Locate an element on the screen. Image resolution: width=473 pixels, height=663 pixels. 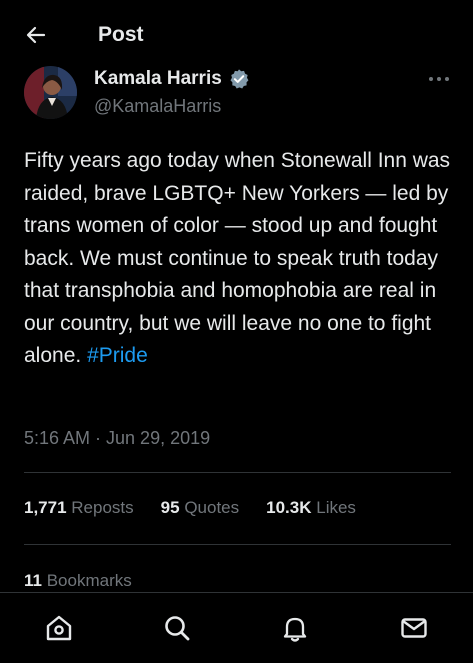
page-title: Post is located at coordinates (121, 34).